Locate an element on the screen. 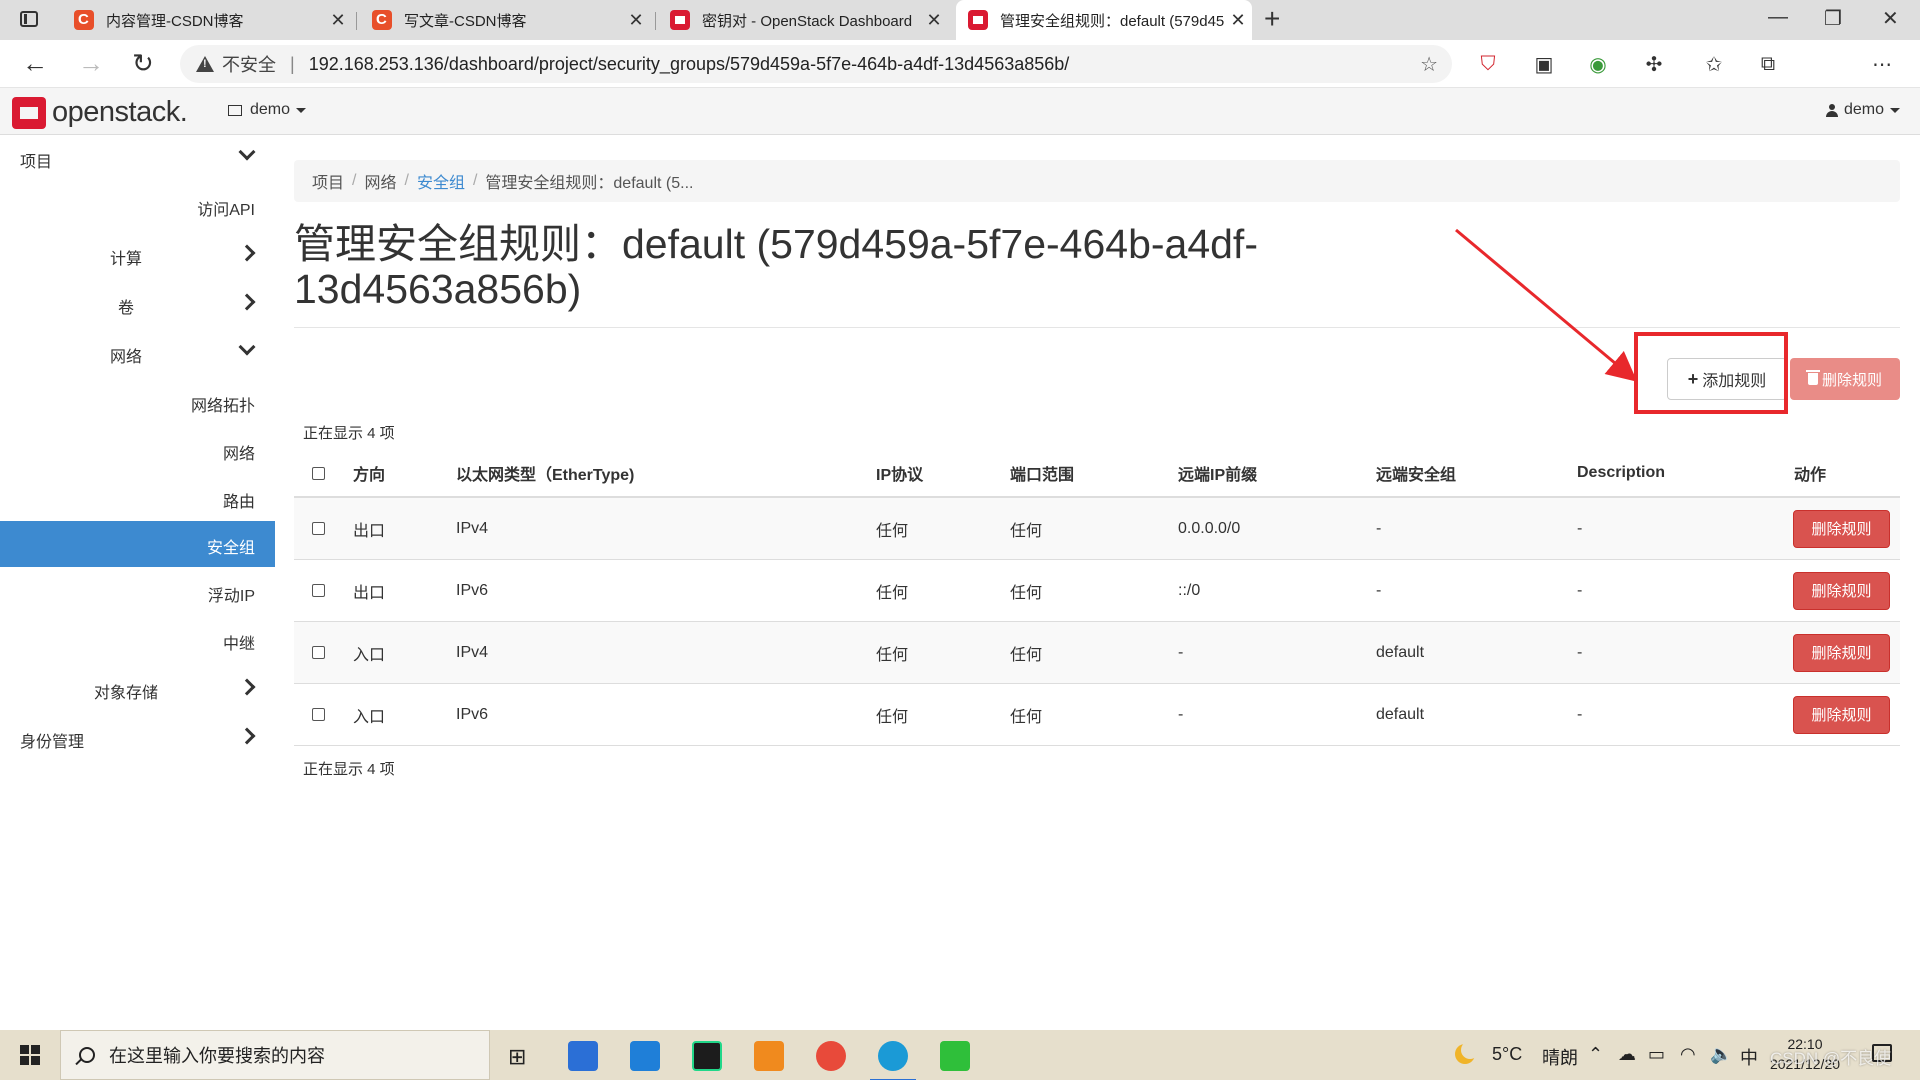 This screenshot has height=1080, width=1920. sidebar-item-compute: 计算 is located at coordinates (137, 255).